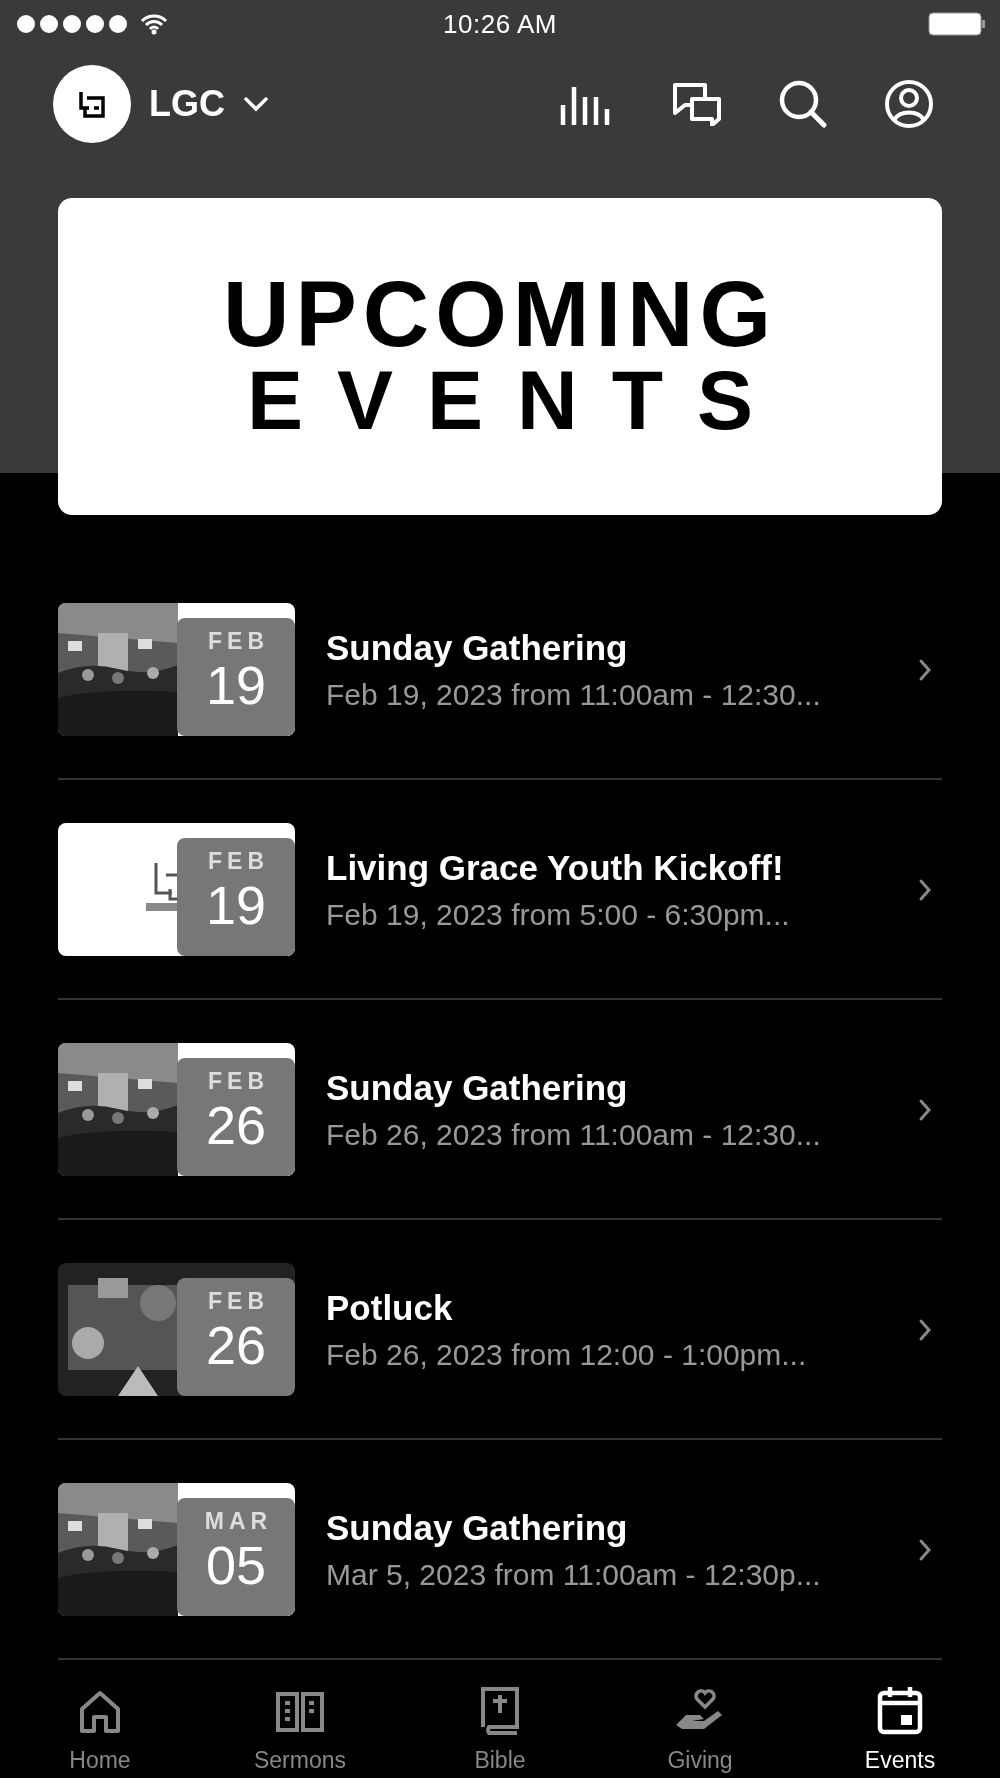  What do you see at coordinates (500, 1710) in the screenshot?
I see `bible-icon` at bounding box center [500, 1710].